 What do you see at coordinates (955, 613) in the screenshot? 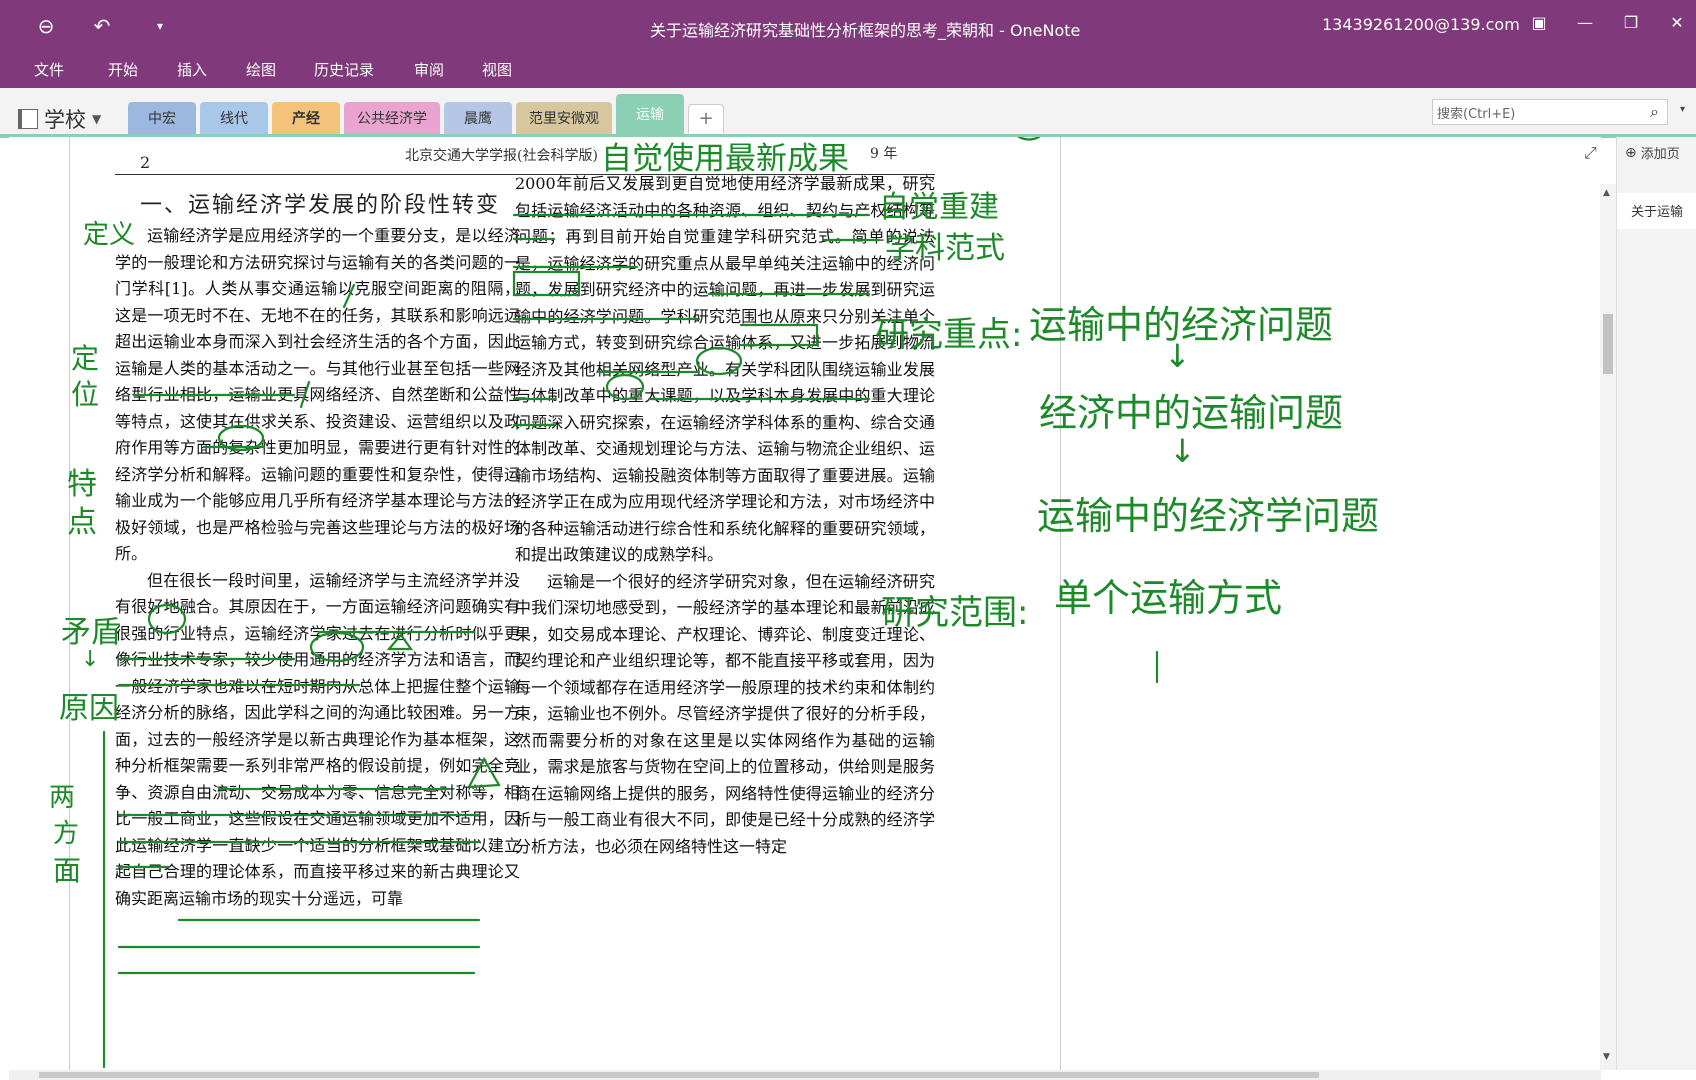
I see `handwritten-scope-label: 研究范围:` at bounding box center [955, 613].